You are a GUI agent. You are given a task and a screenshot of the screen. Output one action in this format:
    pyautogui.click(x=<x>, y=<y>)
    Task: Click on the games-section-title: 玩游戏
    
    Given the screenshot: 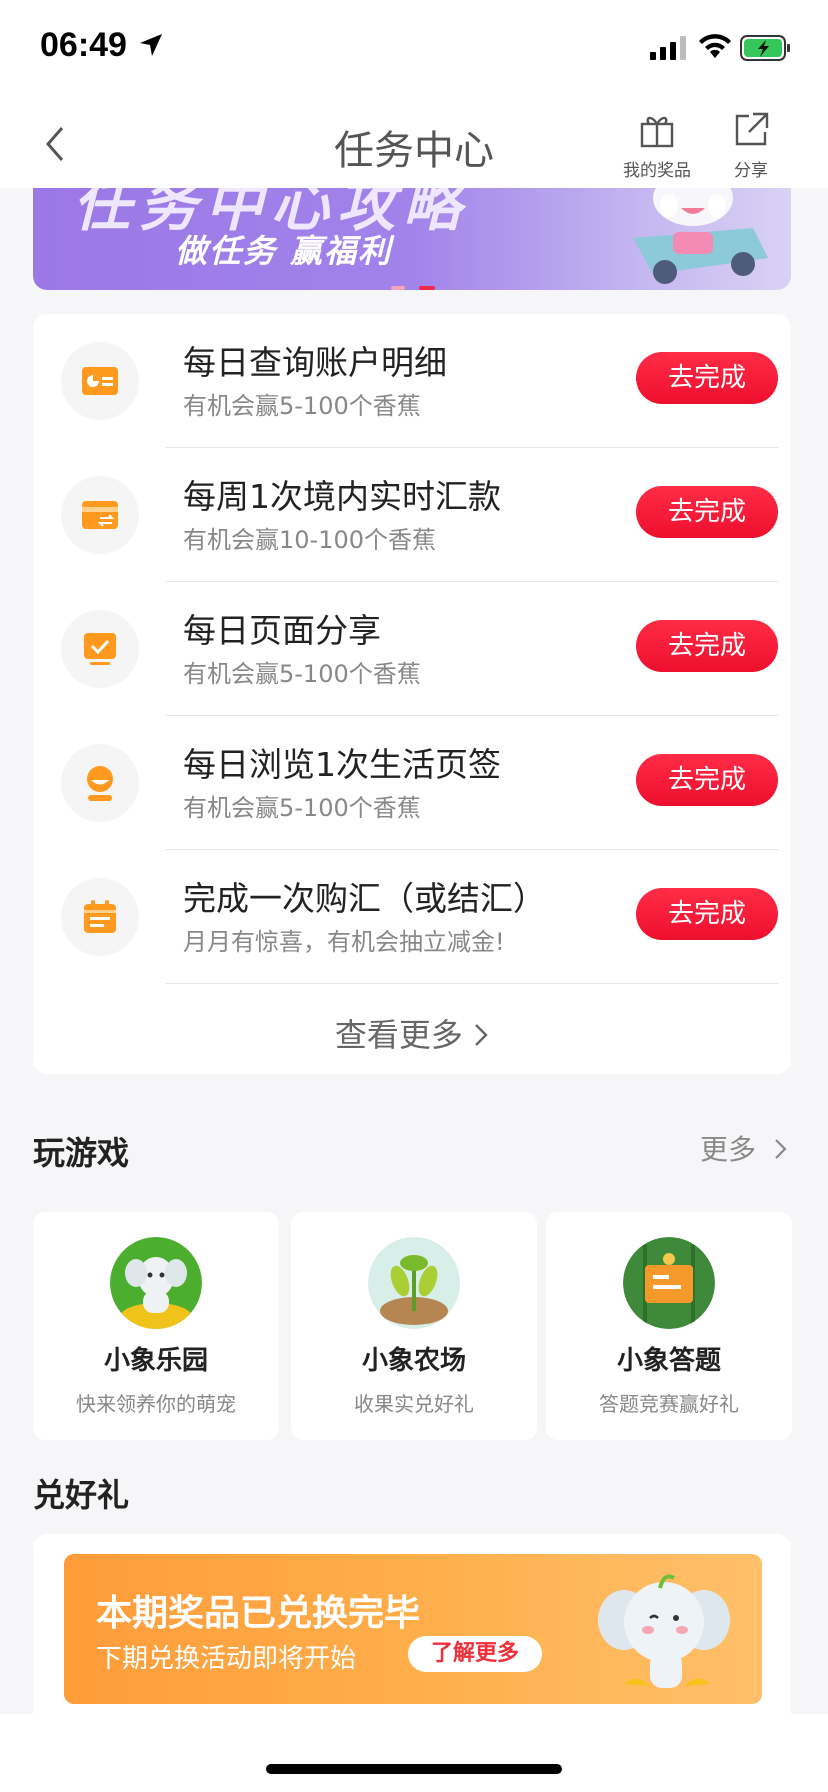 What is the action you would take?
    pyautogui.click(x=81, y=1153)
    